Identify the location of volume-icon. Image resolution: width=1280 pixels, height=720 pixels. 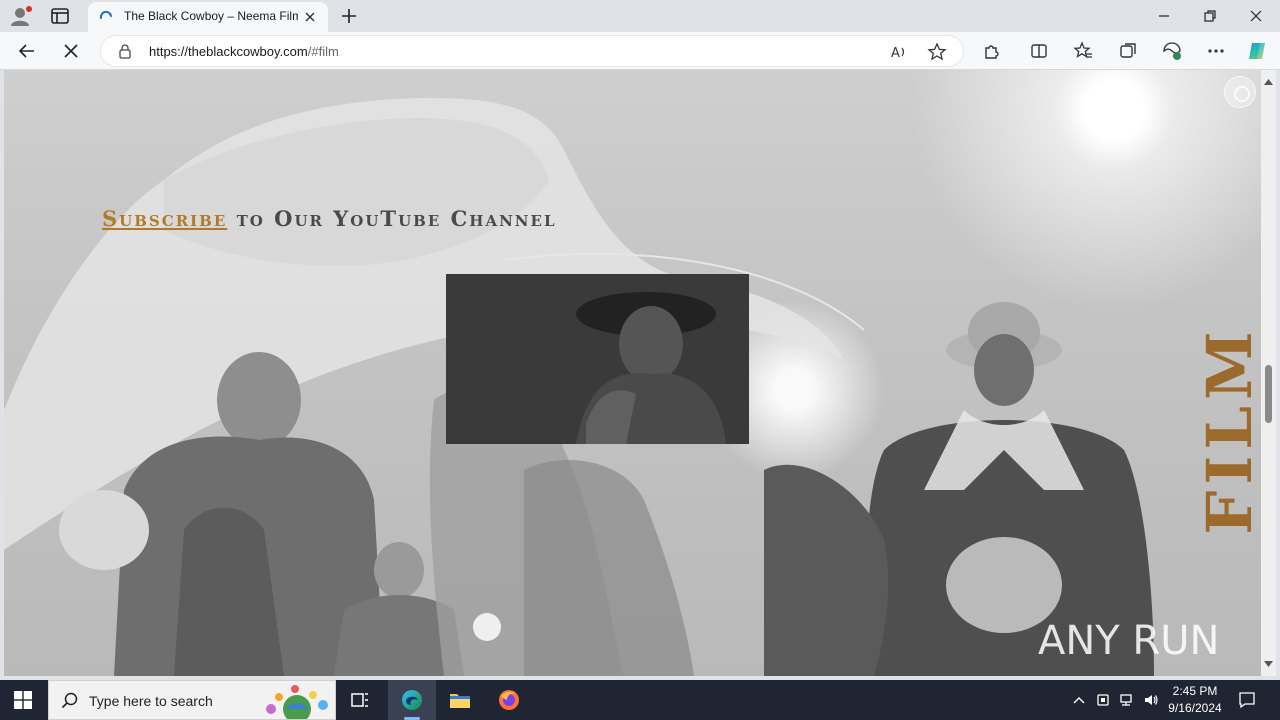
(1151, 700).